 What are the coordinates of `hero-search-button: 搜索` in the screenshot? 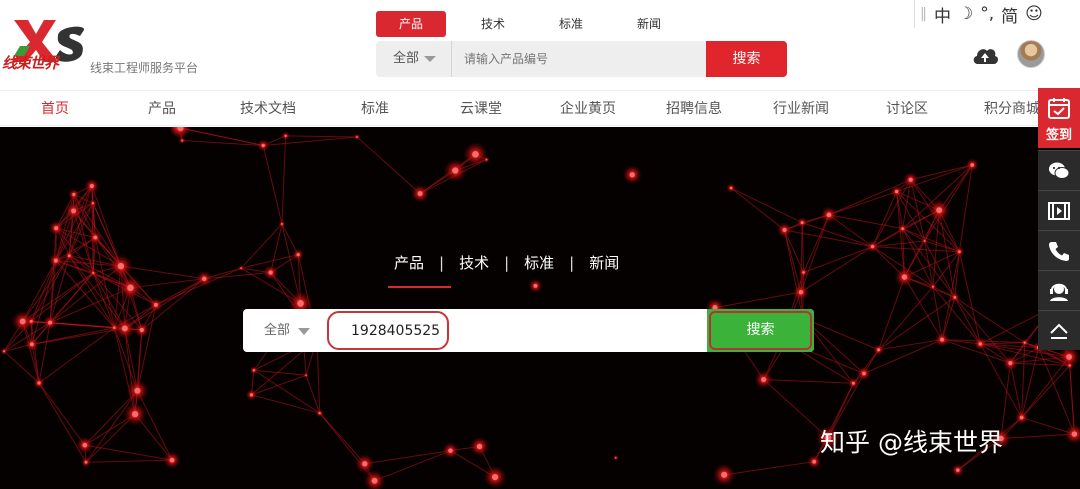 It's located at (760, 330).